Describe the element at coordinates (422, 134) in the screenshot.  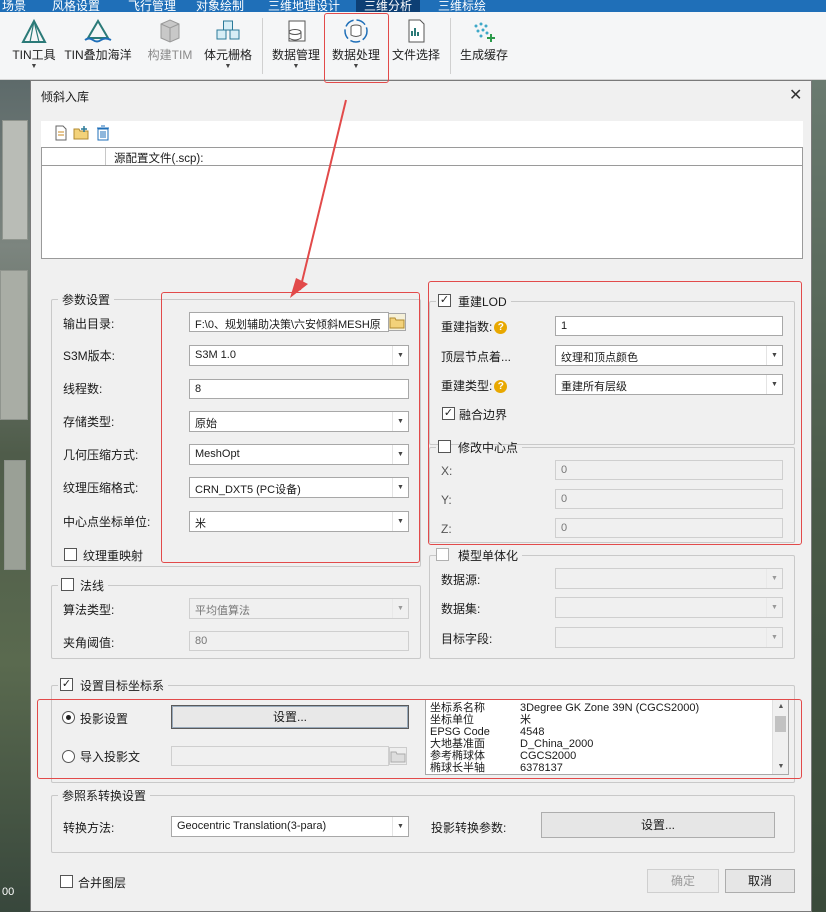
I see `file-toolbar` at that location.